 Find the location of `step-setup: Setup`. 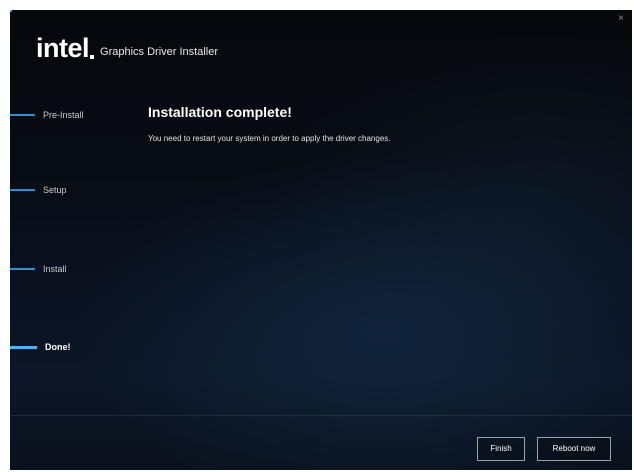

step-setup: Setup is located at coordinates (38, 190).